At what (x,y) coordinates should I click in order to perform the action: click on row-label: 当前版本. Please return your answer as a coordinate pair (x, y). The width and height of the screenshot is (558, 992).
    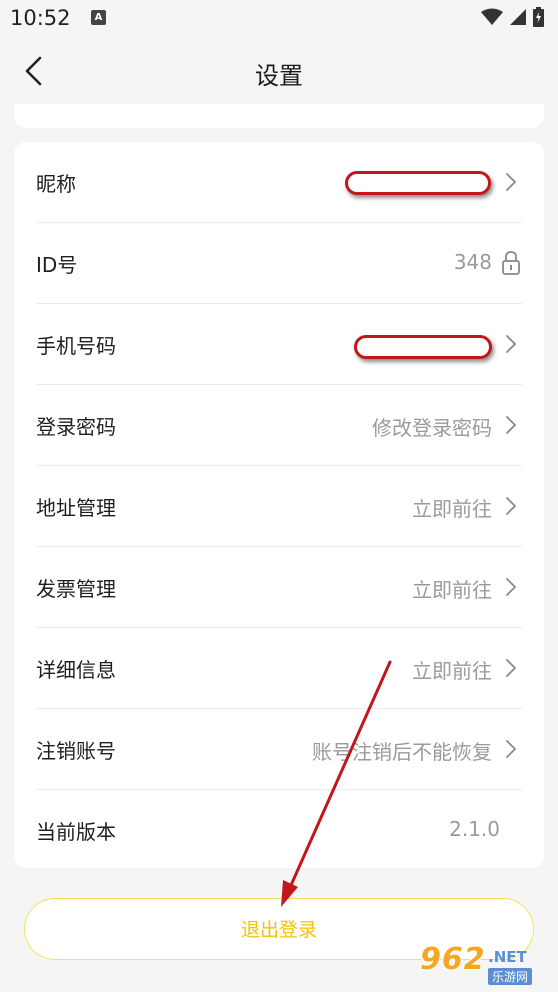
    Looking at the image, I should click on (76, 832).